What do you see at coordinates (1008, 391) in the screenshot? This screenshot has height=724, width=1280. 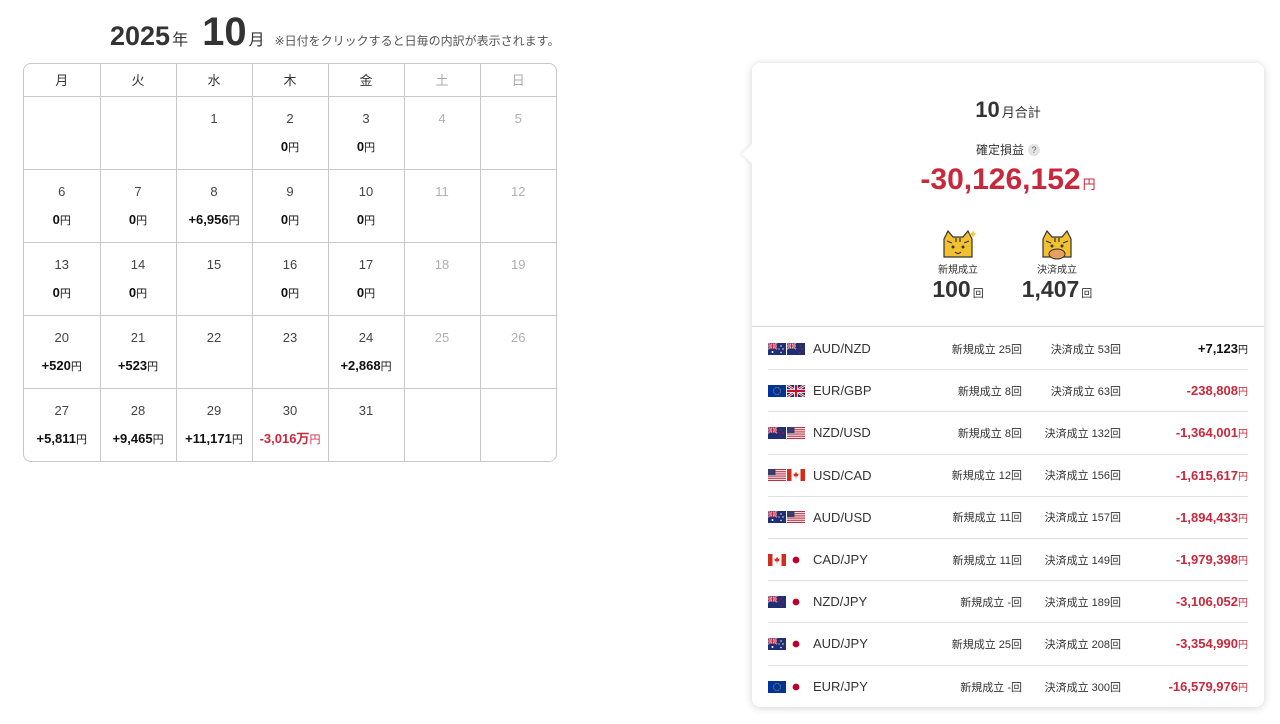 I see `currency-pair-row: EUR/GBP 新規成立 8回 決済成立 63回 -238,808円` at bounding box center [1008, 391].